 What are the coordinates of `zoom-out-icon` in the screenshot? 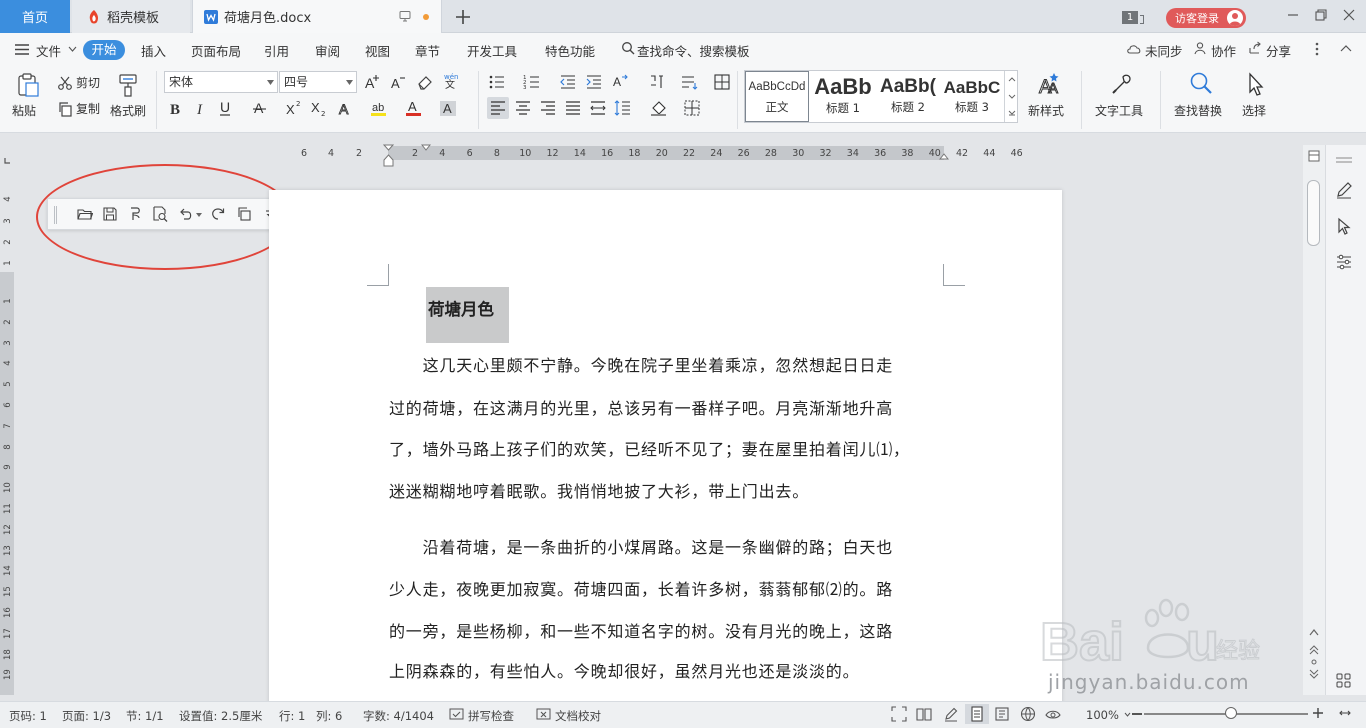 It's located at (1137, 714).